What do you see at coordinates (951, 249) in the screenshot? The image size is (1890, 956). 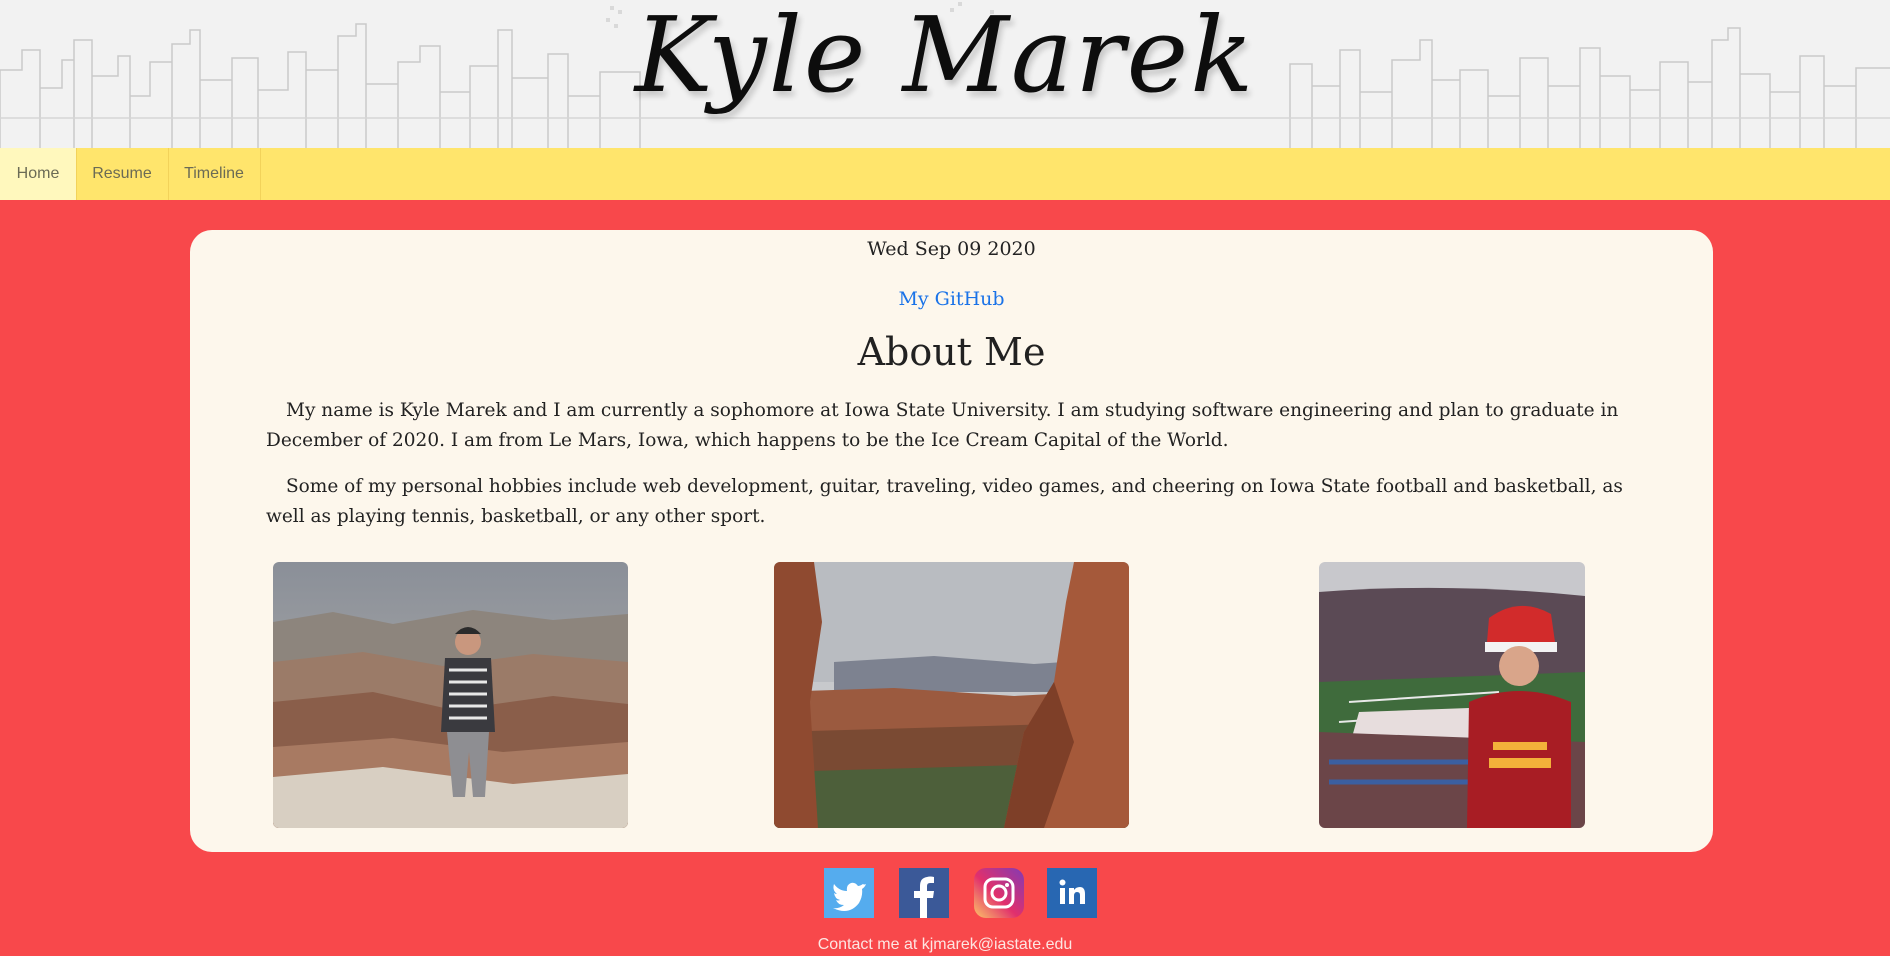 I see `date-text: Wed Sep 09 2020` at bounding box center [951, 249].